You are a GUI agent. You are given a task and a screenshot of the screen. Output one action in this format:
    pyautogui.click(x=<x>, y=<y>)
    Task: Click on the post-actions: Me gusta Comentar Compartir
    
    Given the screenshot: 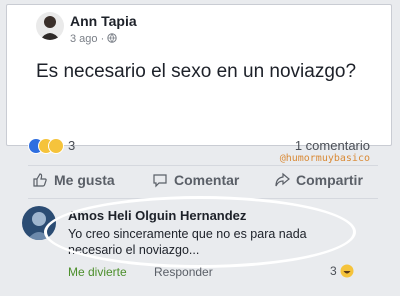 What is the action you would take?
    pyautogui.click(x=203, y=183)
    